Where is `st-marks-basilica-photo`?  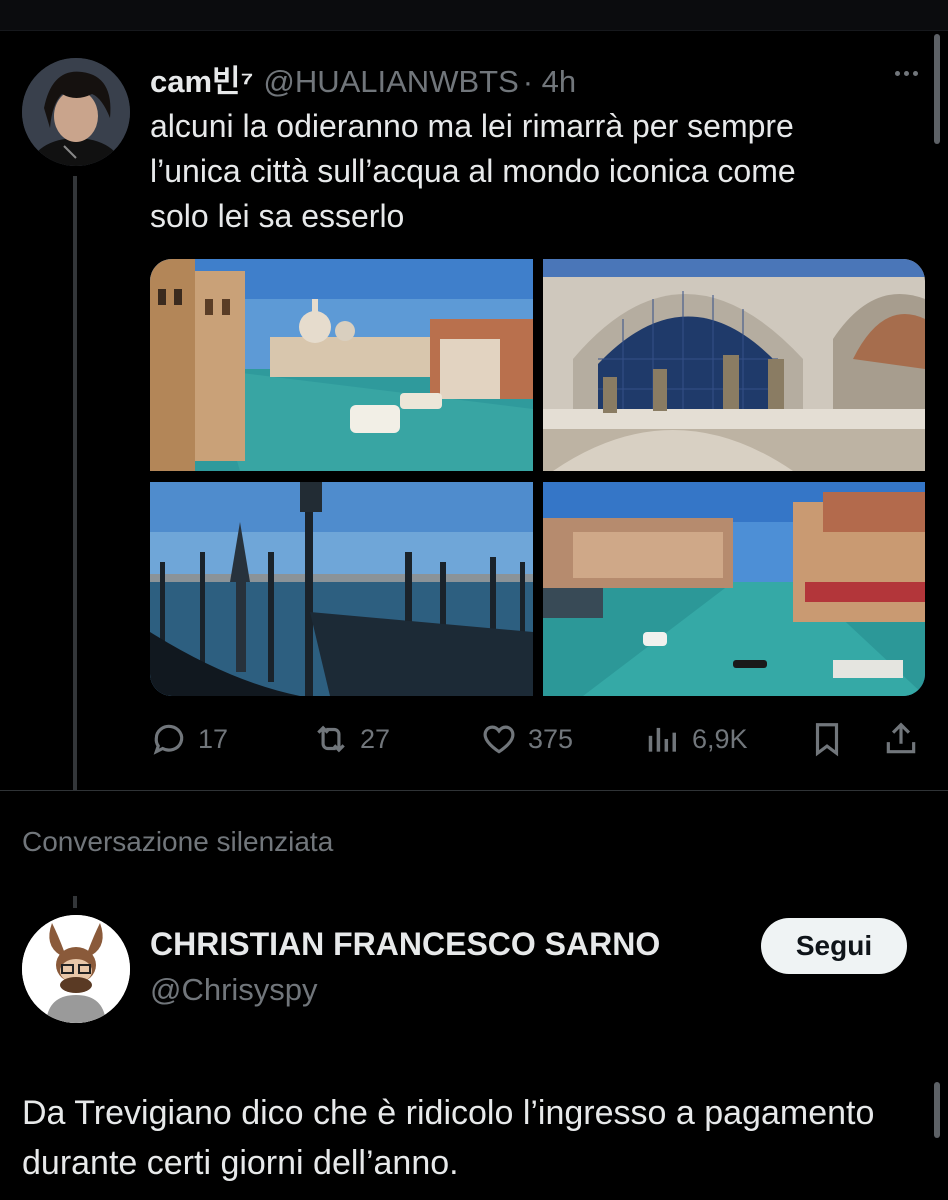
st-marks-basilica-photo is located at coordinates (734, 365).